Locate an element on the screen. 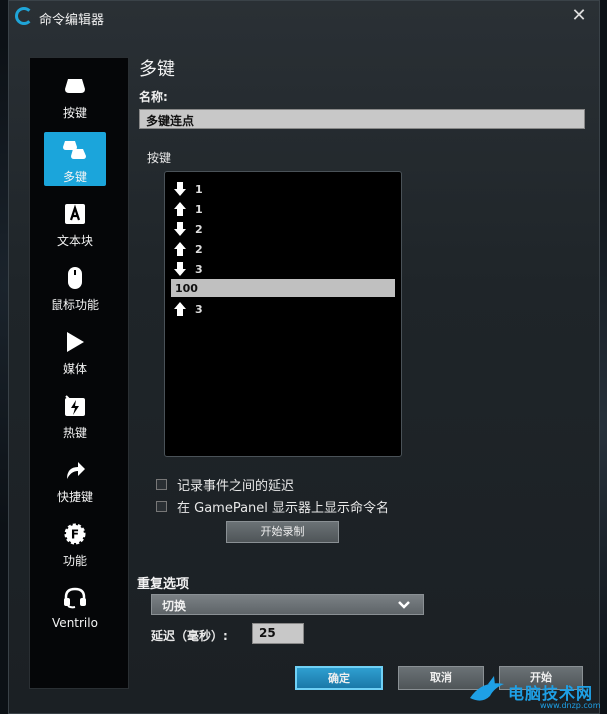  sidebar-item-ventrilo: Ventrilo is located at coordinates (75, 607).